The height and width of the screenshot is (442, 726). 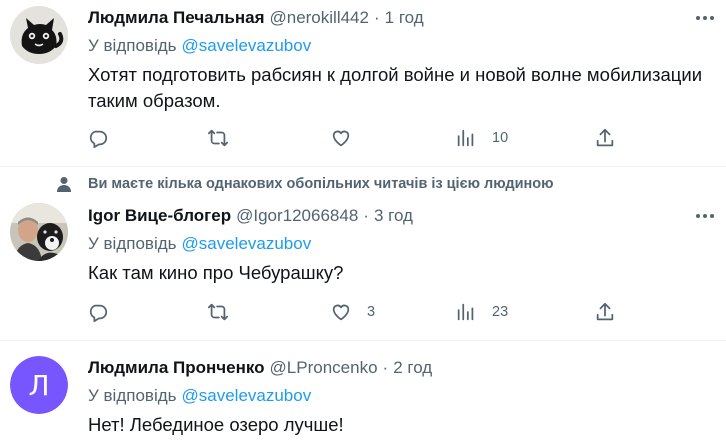 I want to click on user-handle: @nerokill442, so click(x=318, y=18).